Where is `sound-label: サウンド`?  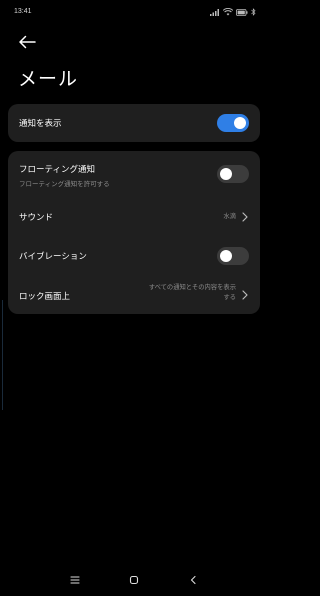 sound-label: サウンド is located at coordinates (36, 218).